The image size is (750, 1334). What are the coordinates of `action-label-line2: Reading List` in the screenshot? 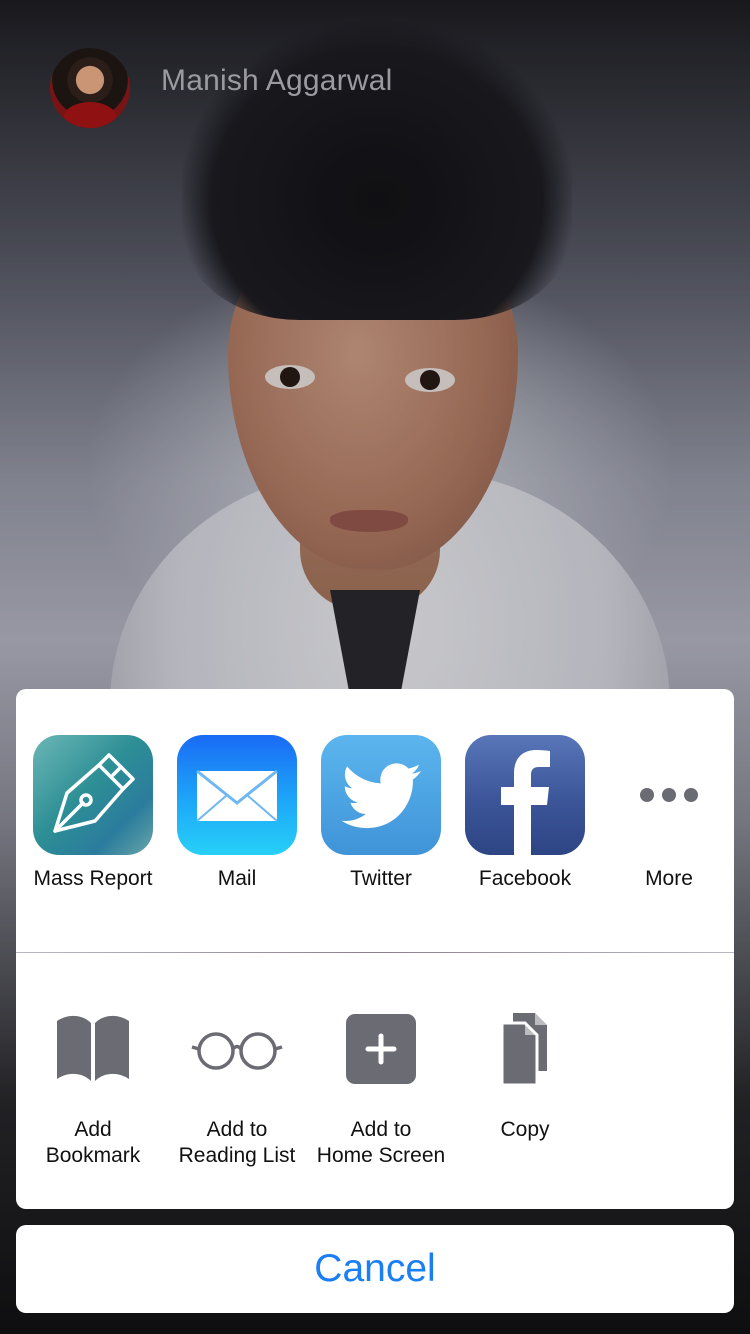 It's located at (237, 1155).